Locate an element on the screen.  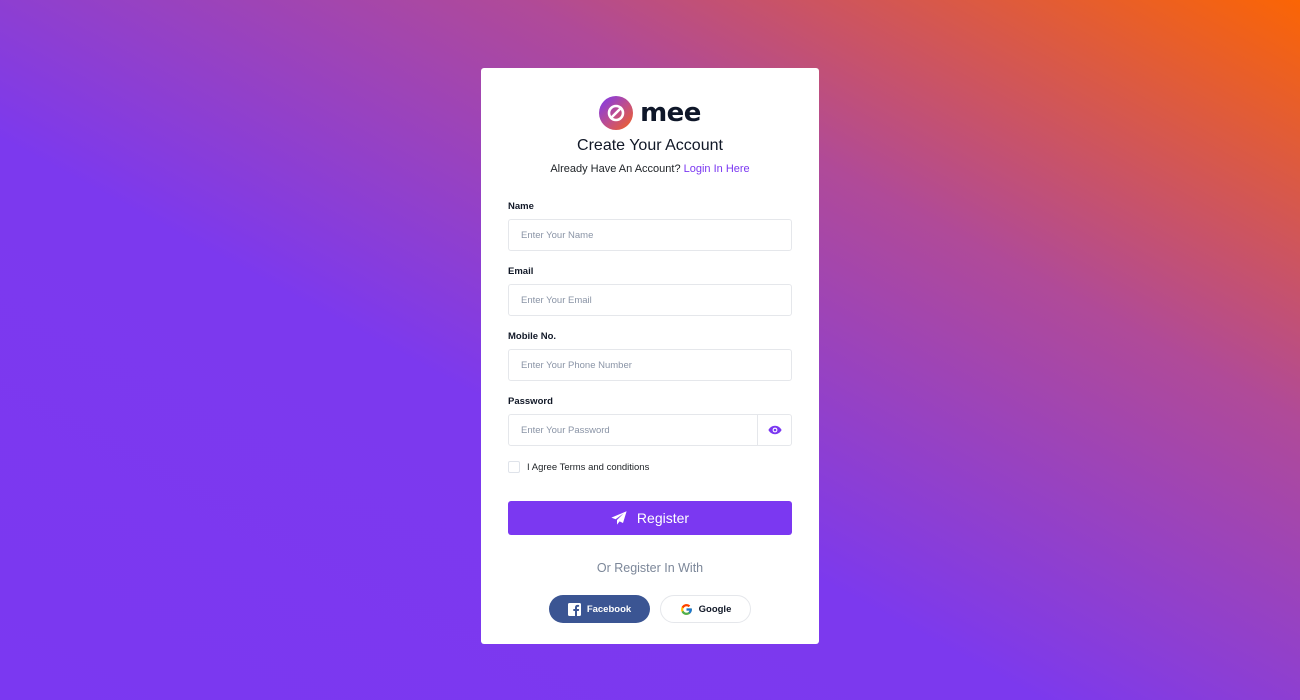
facebook-icon is located at coordinates (574, 609).